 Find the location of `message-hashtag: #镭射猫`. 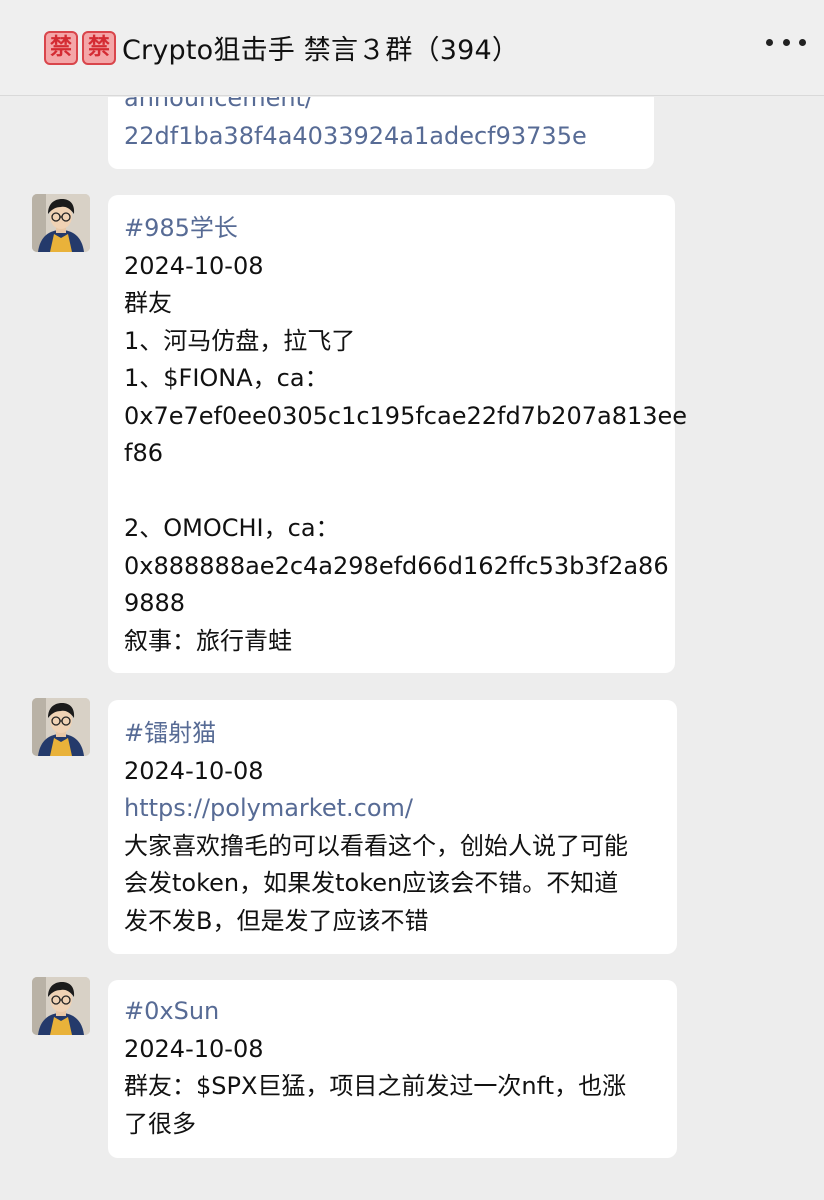

message-hashtag: #镭射猫 is located at coordinates (392, 734).